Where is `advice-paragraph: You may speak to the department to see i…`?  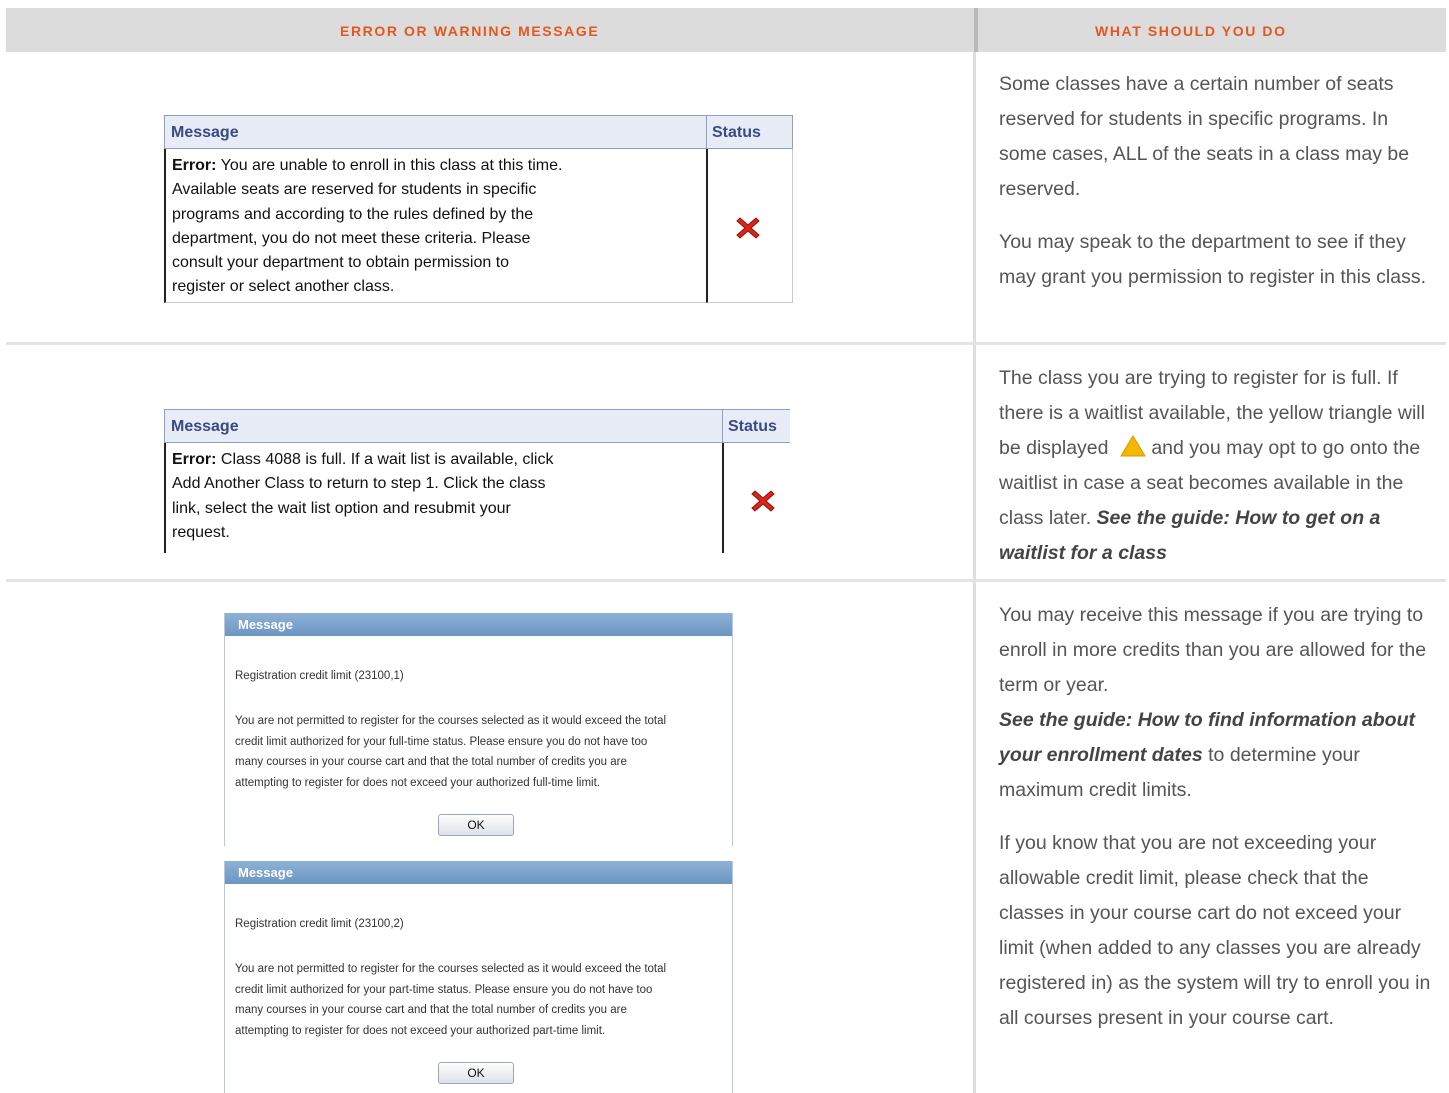
advice-paragraph: You may speak to the department to see i… is located at coordinates (1213, 259).